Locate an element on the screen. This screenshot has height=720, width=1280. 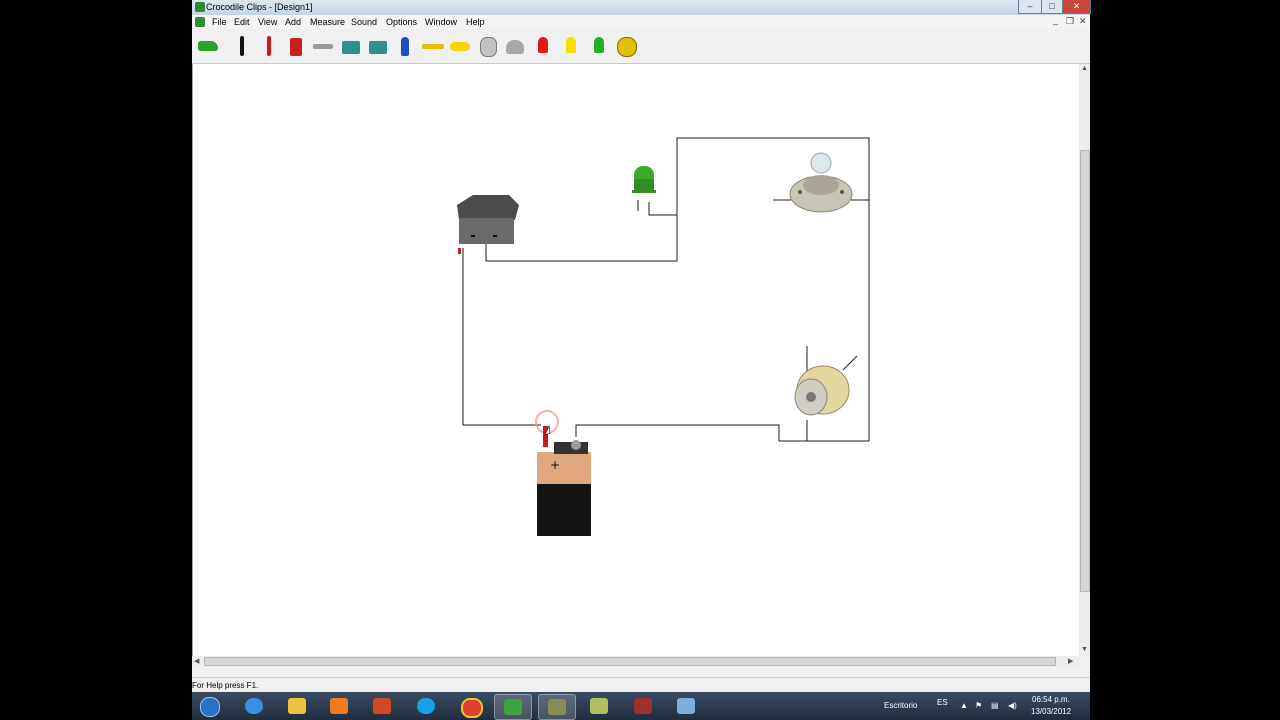
window-icon is located at coordinates (686, 706).